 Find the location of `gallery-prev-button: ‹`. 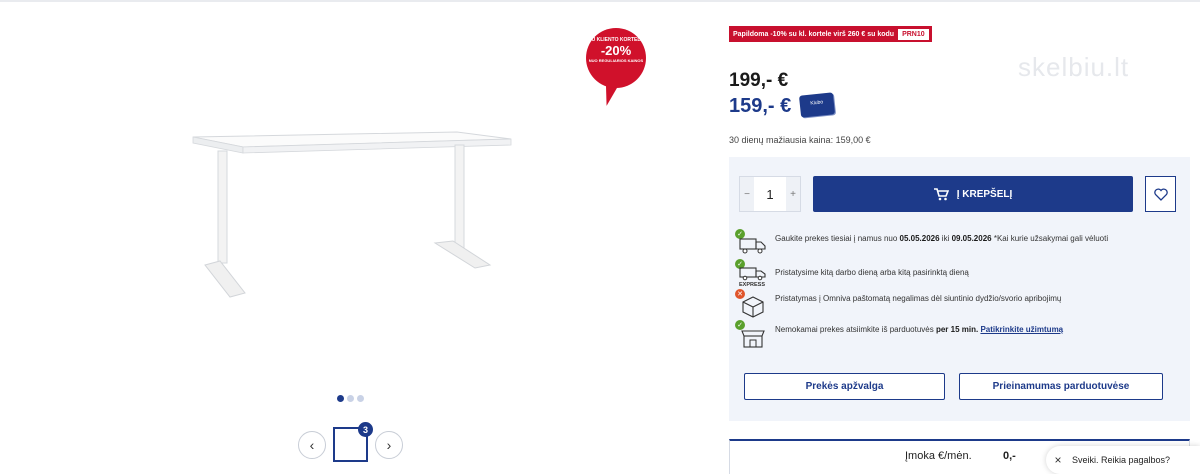

gallery-prev-button: ‹ is located at coordinates (312, 445).